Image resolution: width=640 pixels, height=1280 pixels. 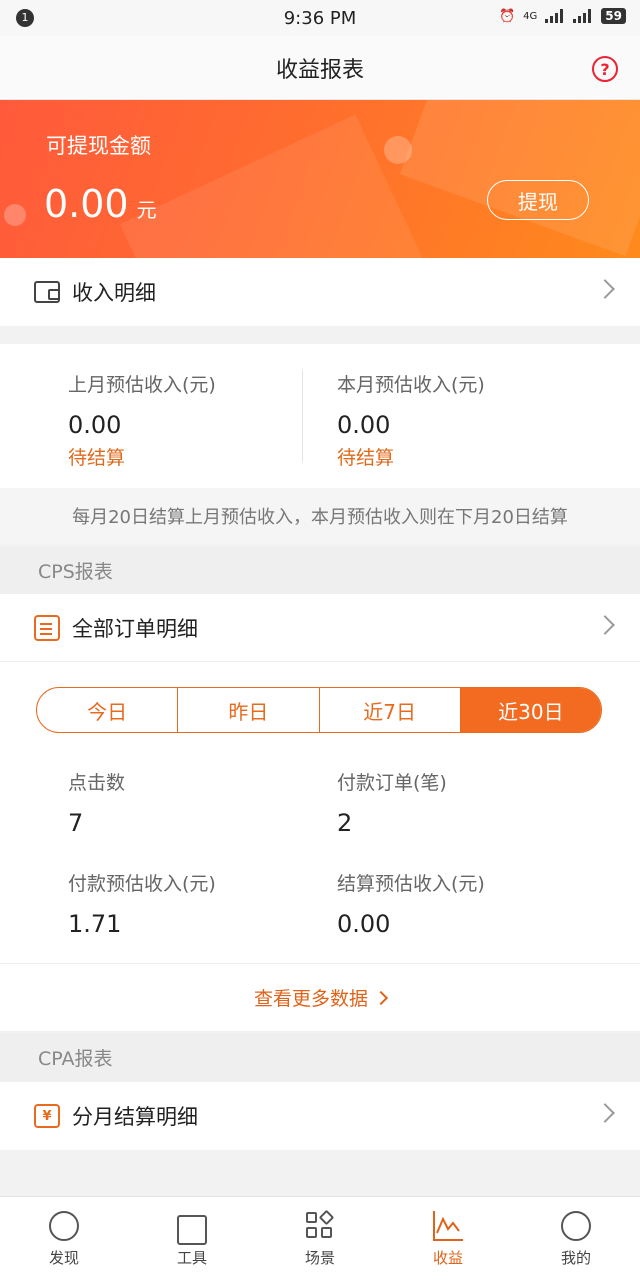 I want to click on this-month-title: 本月预估收入(元), so click(x=411, y=385).